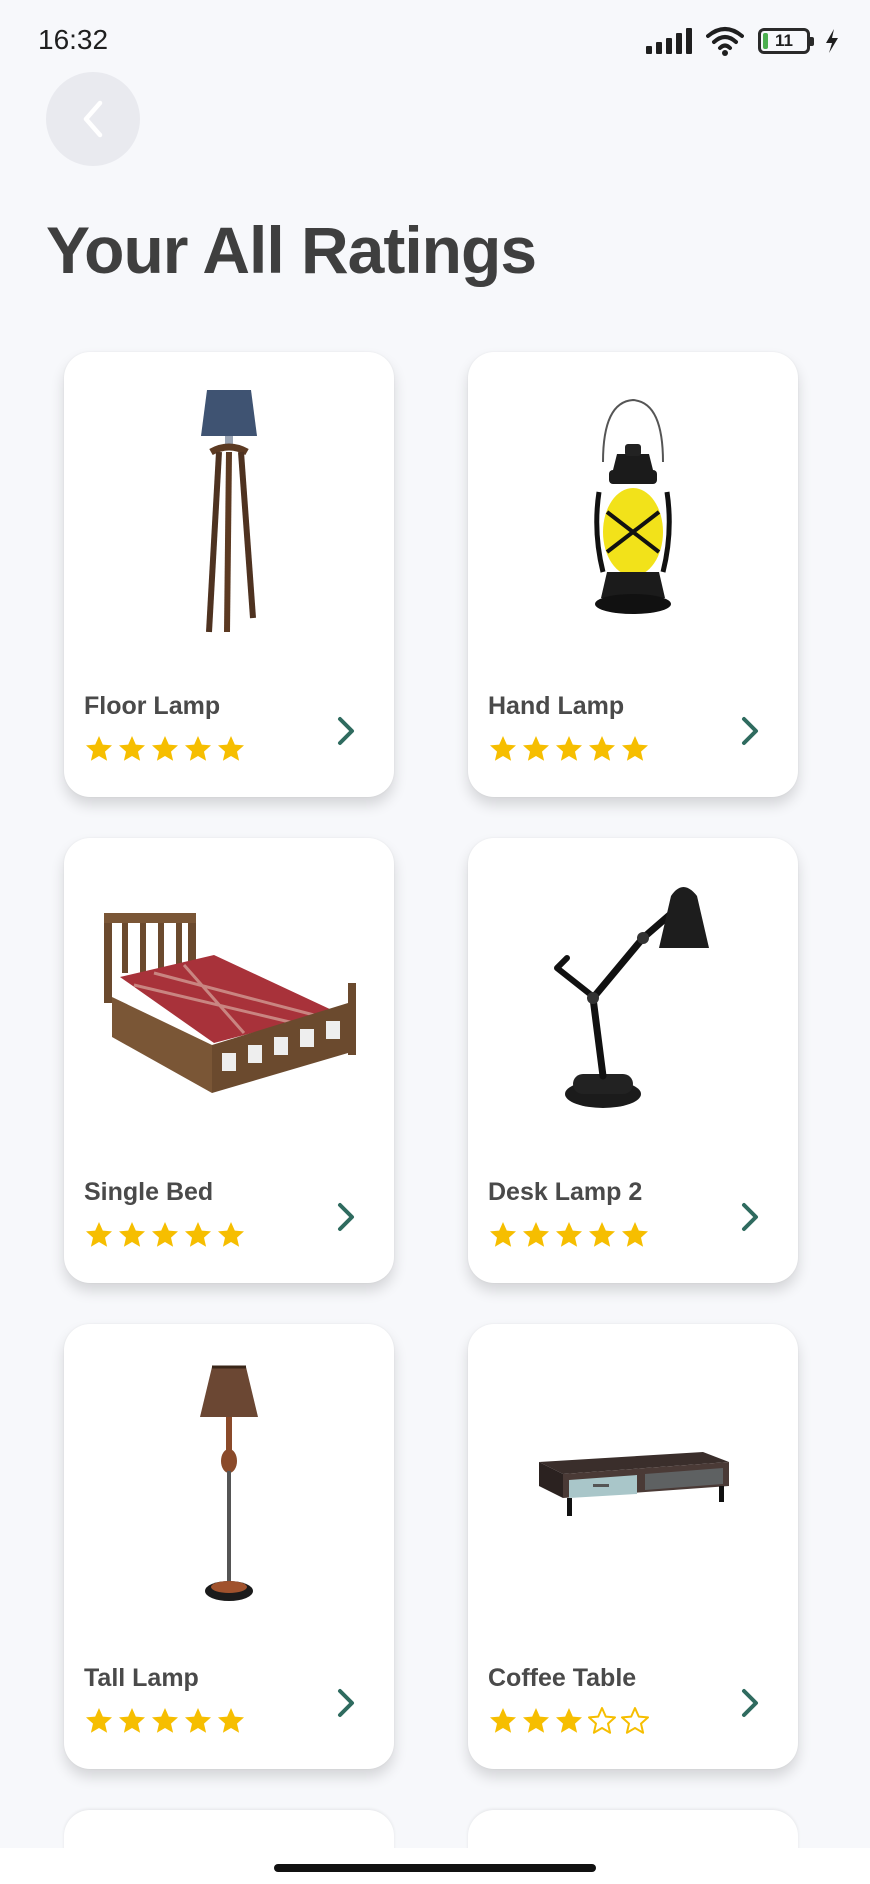 Image resolution: width=870 pixels, height=1884 pixels. I want to click on product-card-hand-lamp: Hand Lamp, so click(633, 574).